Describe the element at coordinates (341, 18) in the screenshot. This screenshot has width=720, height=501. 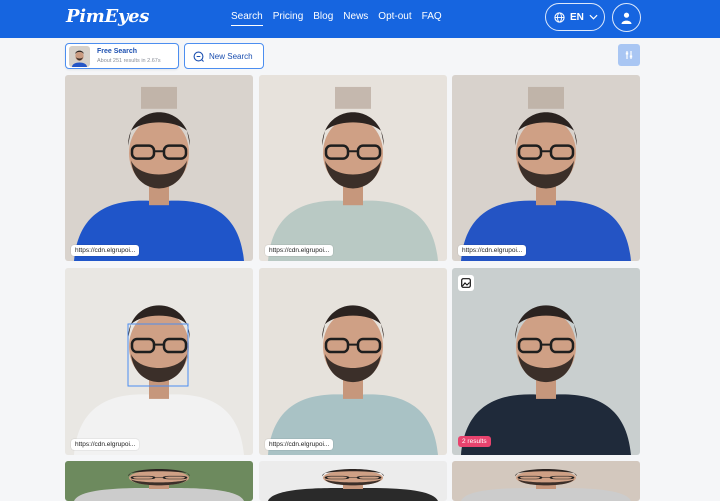
I see `main-nav: Search Pricing Blog News Opt-out FAQ` at that location.